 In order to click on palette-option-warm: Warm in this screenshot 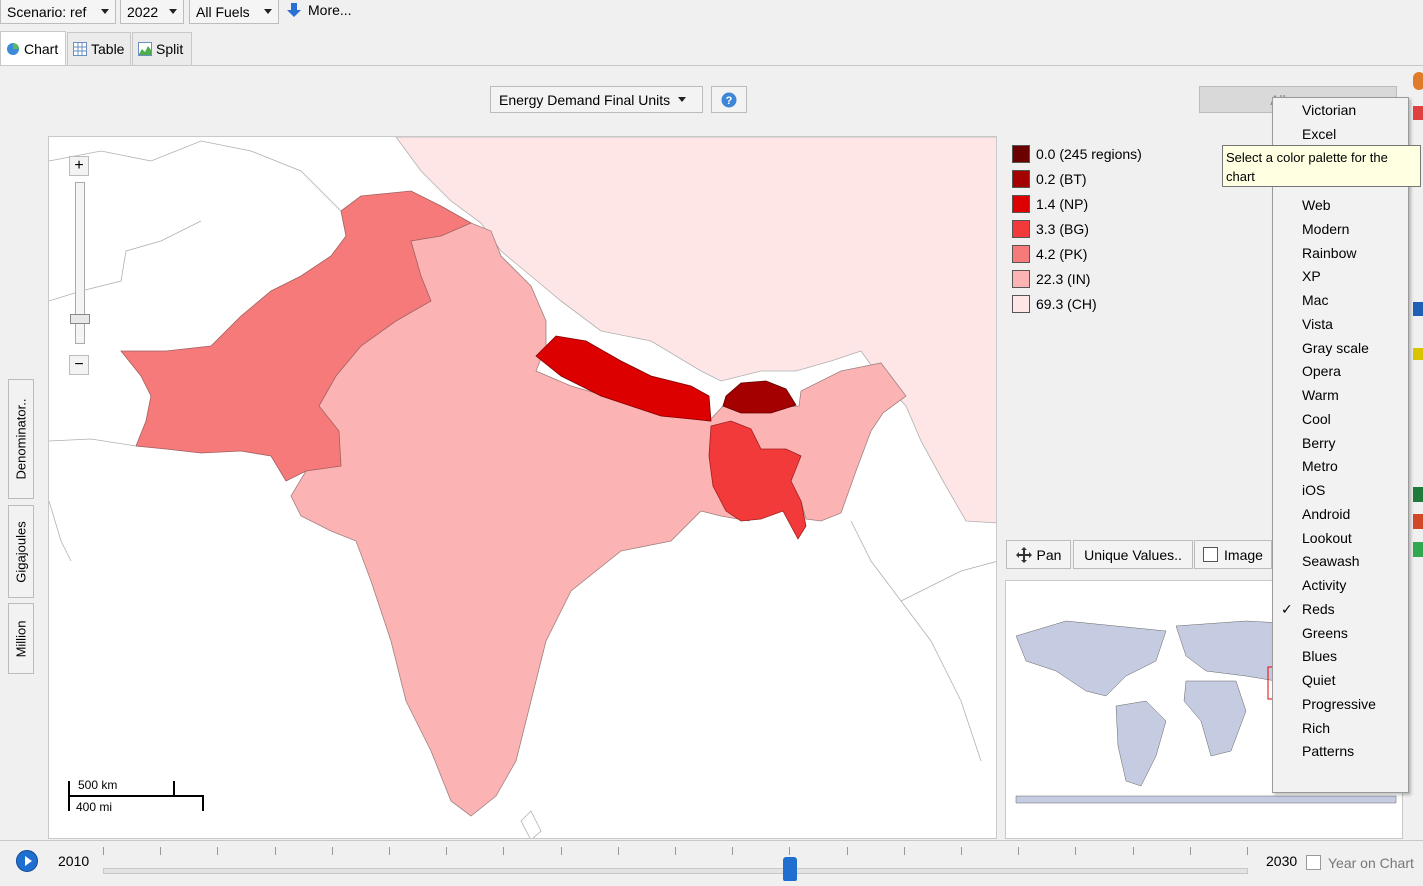, I will do `click(1320, 395)`.